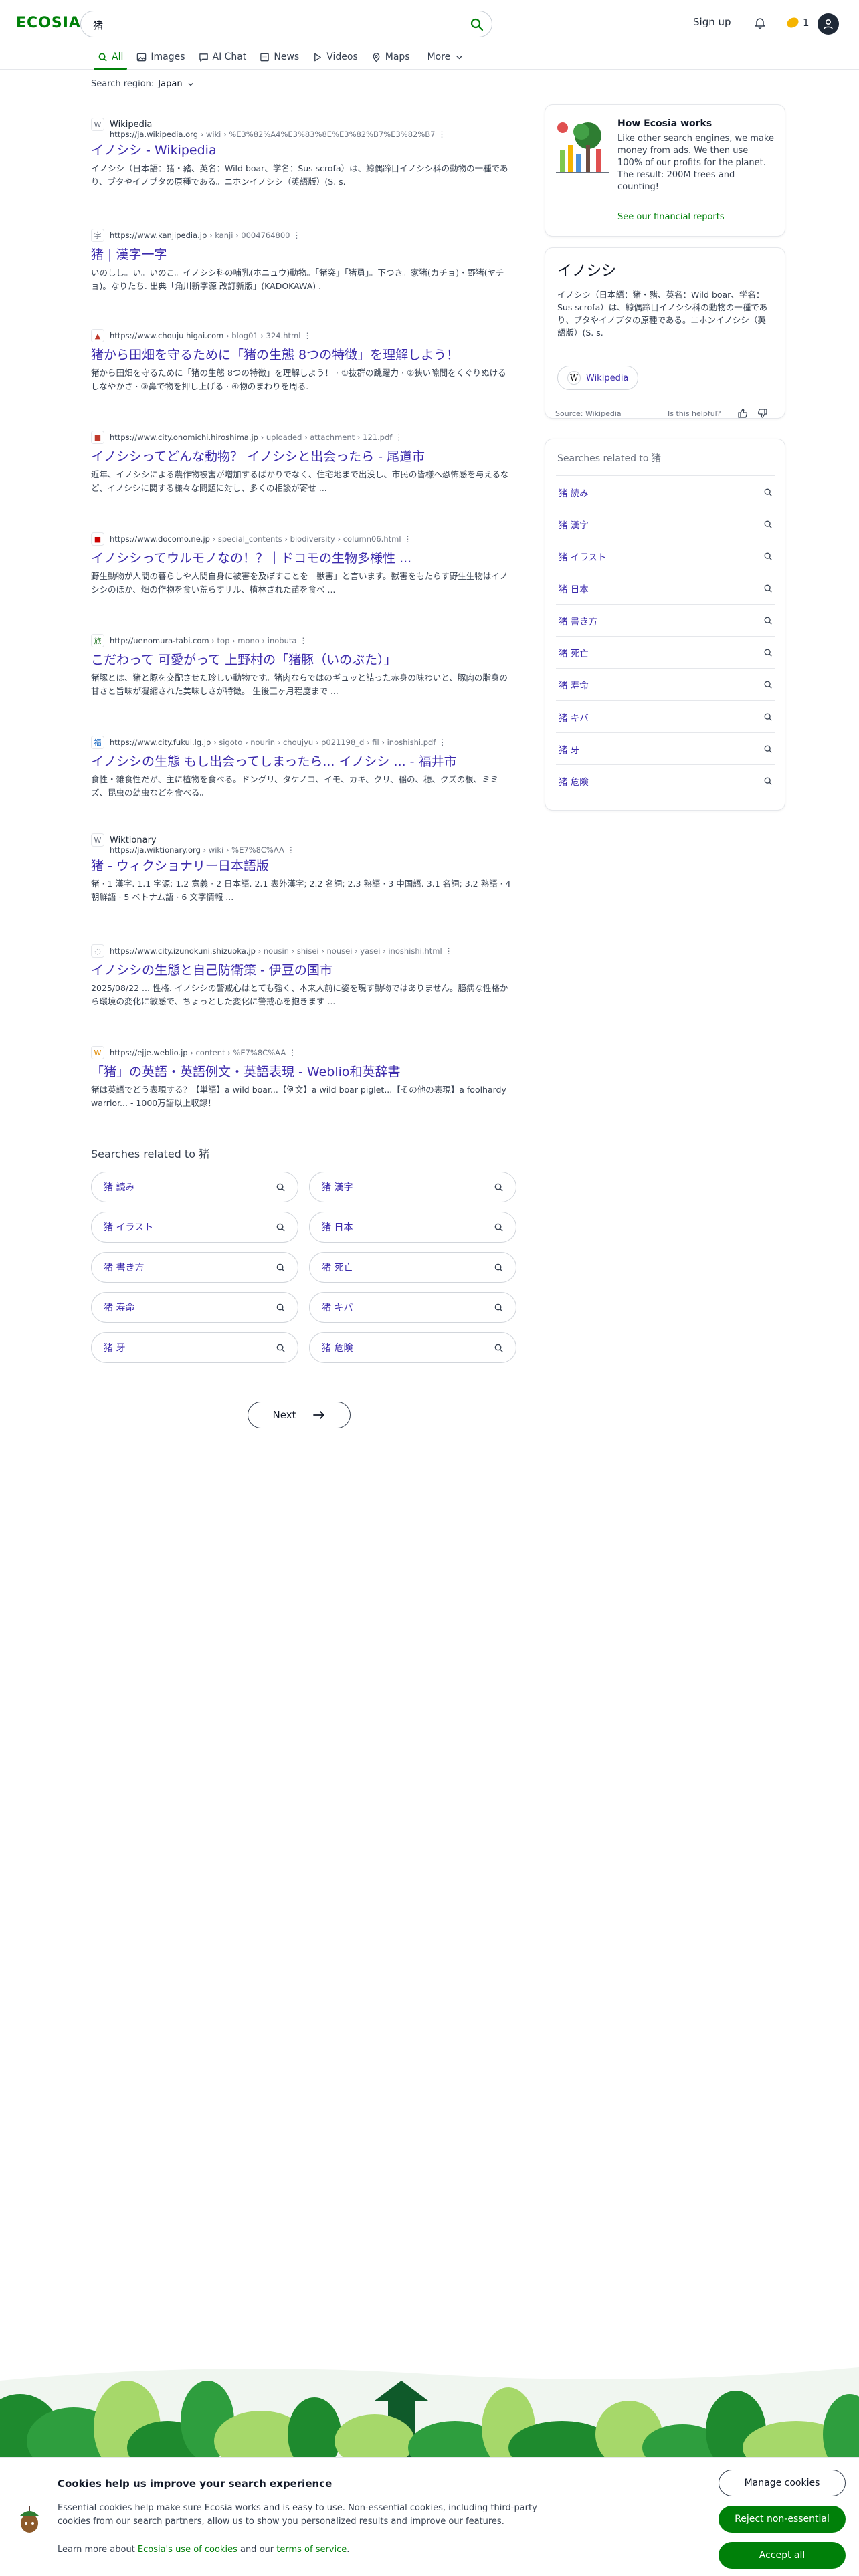 This screenshot has width=859, height=2576. Describe the element at coordinates (305, 866) in the screenshot. I see `result-title-link: 猪 - ウィクショナリー日本語版` at that location.